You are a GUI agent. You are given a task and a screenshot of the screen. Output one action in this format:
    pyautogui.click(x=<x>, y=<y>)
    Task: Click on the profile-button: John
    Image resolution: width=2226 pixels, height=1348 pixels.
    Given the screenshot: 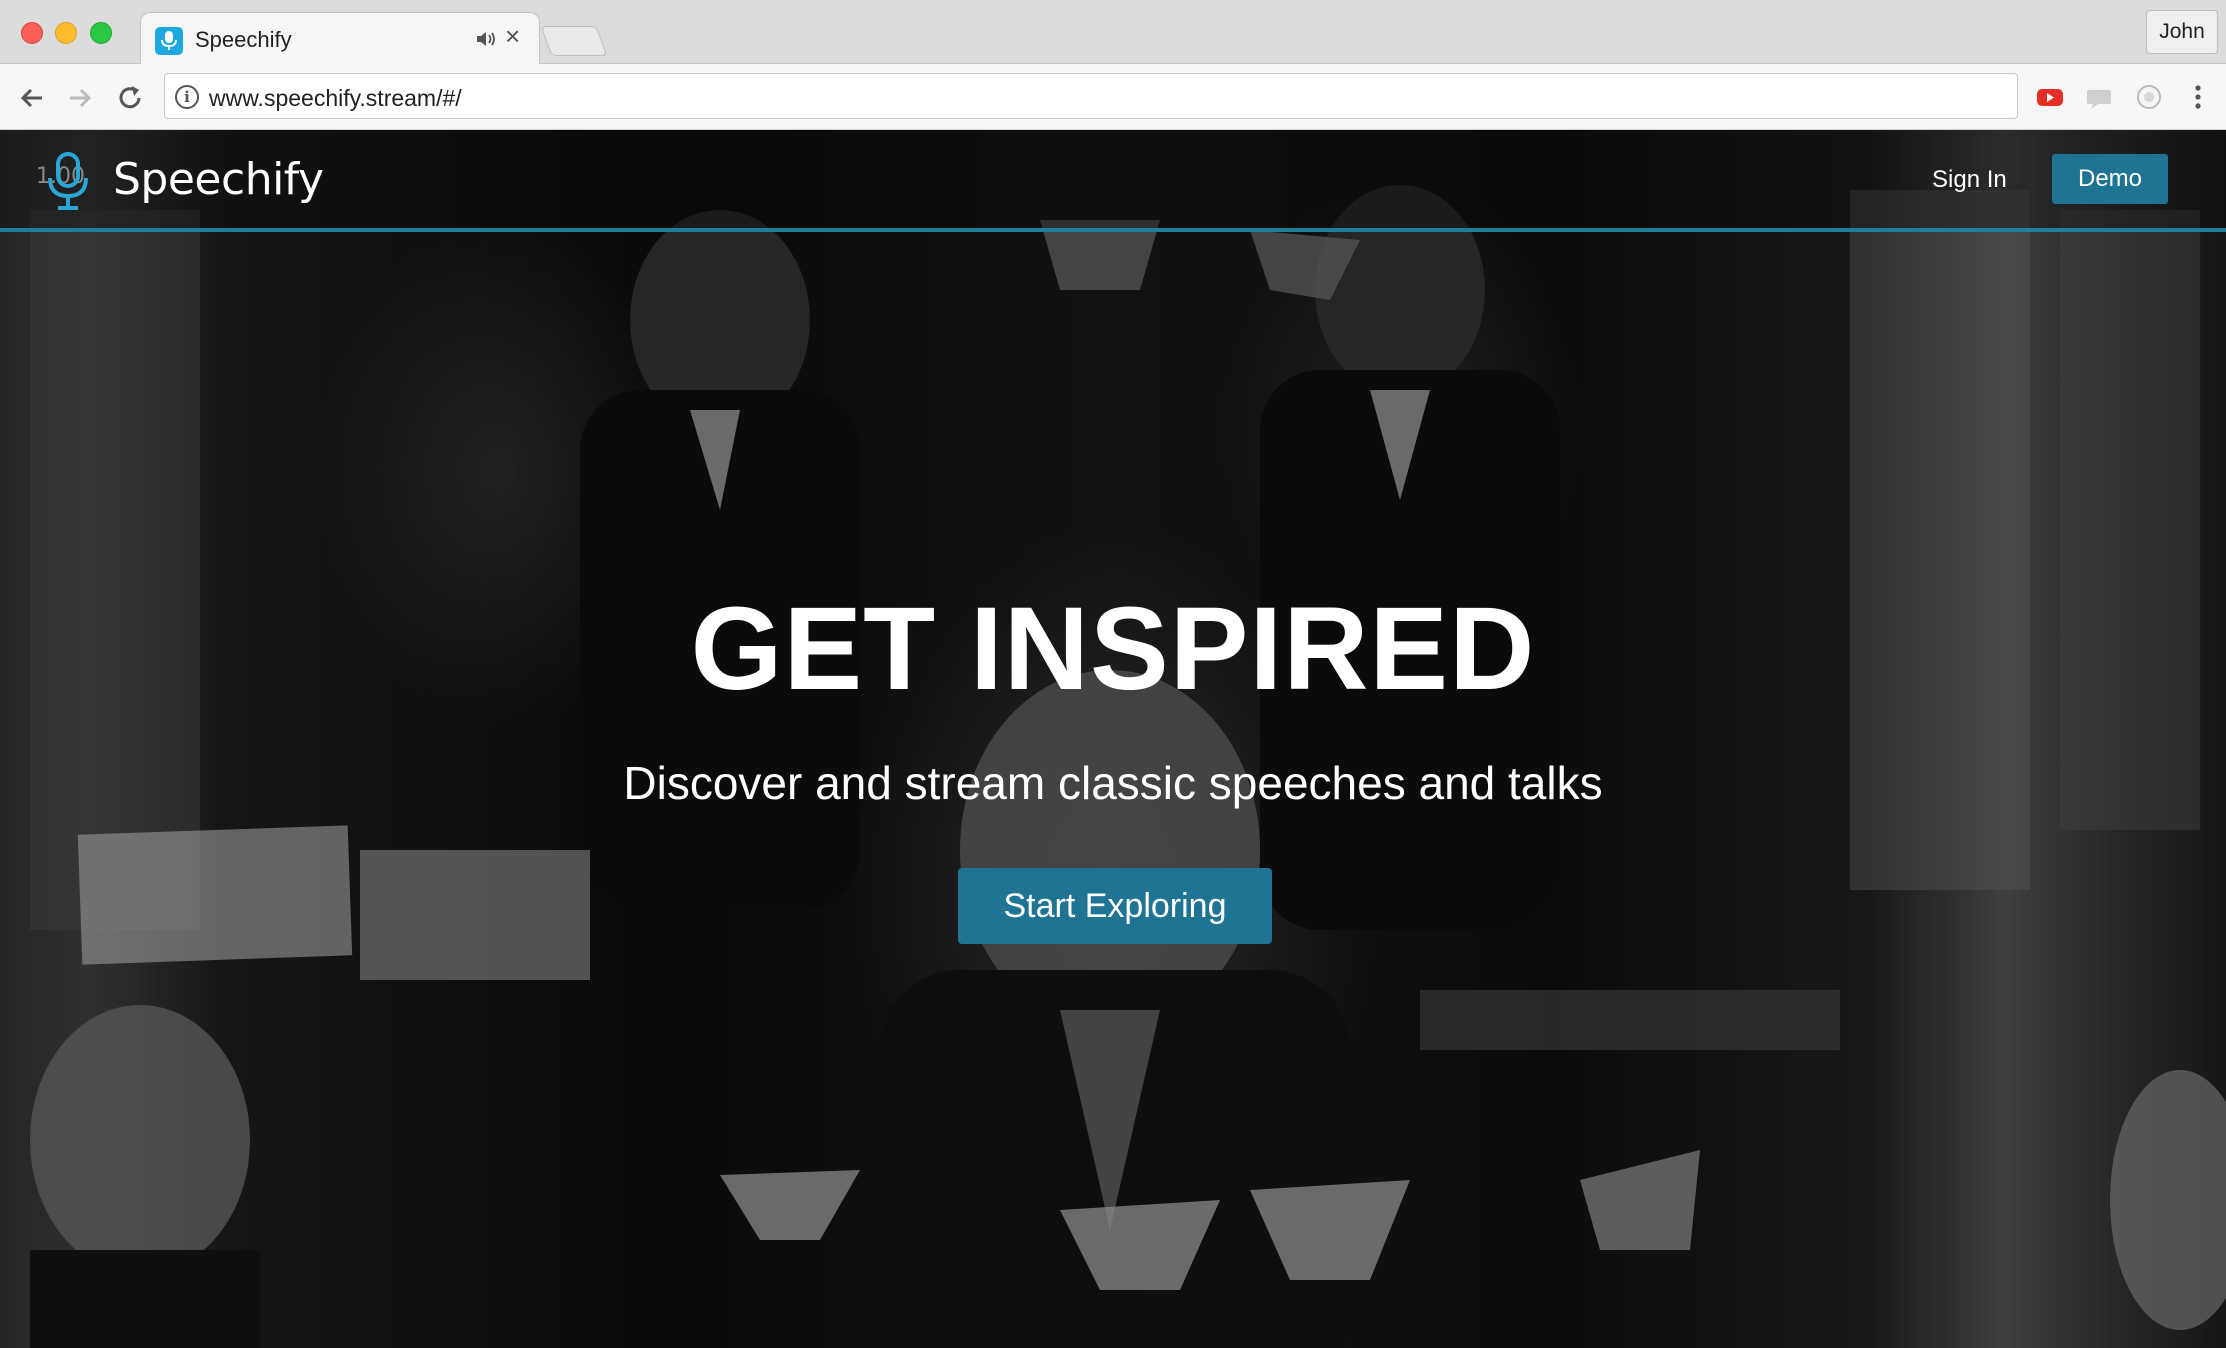 What is the action you would take?
    pyautogui.click(x=2182, y=32)
    